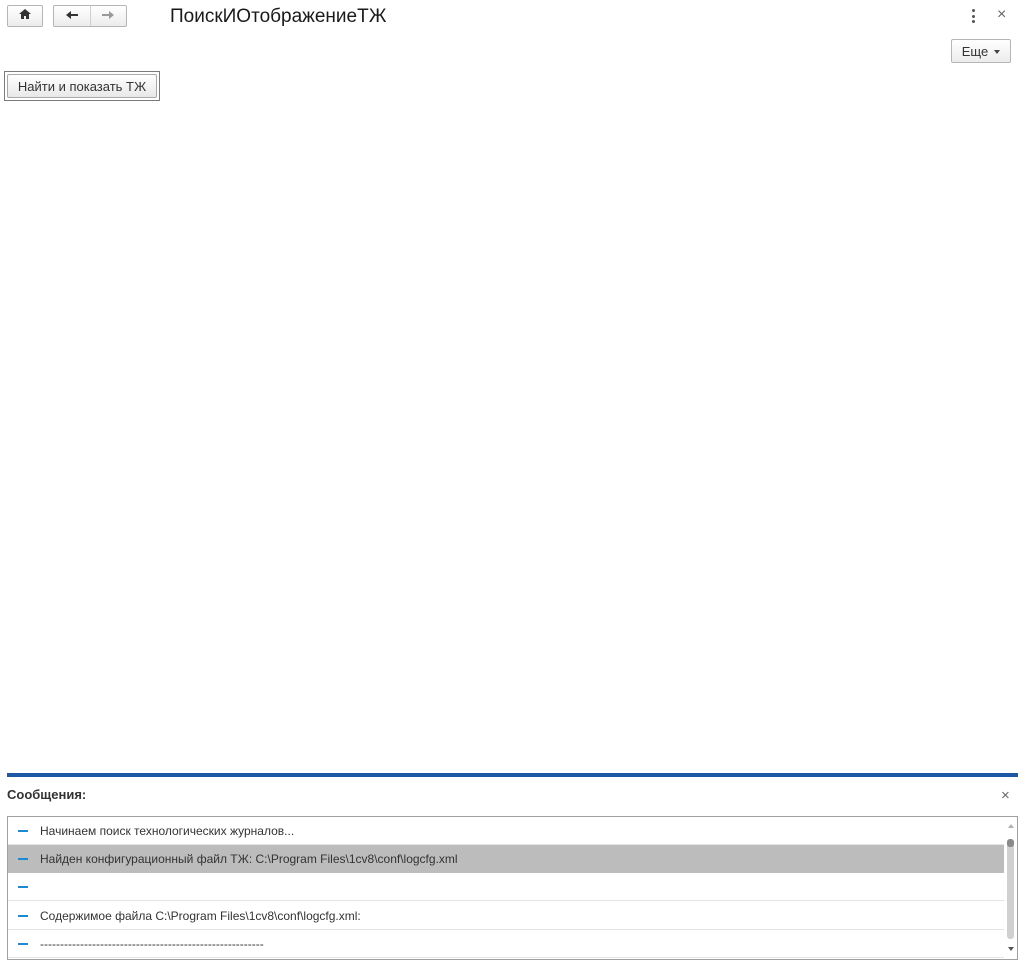 The height and width of the screenshot is (966, 1024). I want to click on messages-scrollbar, so click(1010, 888).